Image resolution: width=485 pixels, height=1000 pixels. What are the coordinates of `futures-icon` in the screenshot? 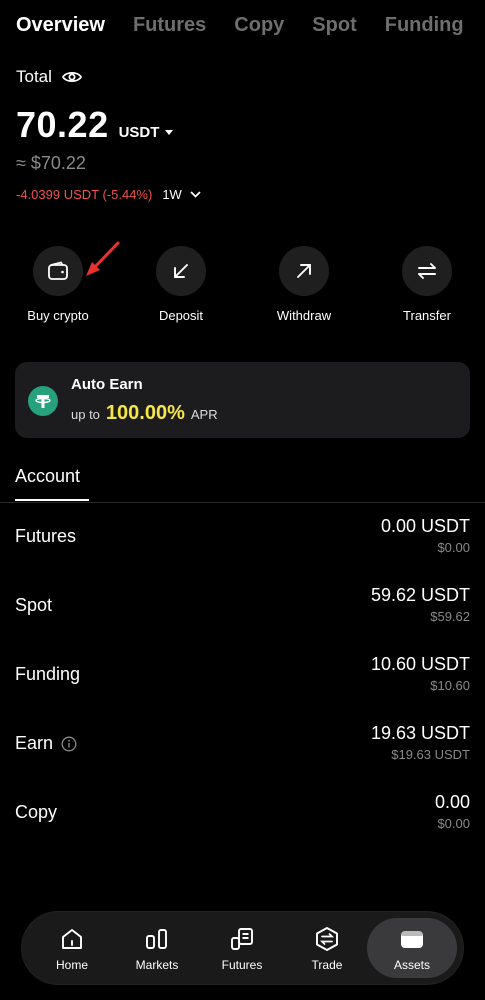 It's located at (242, 939).